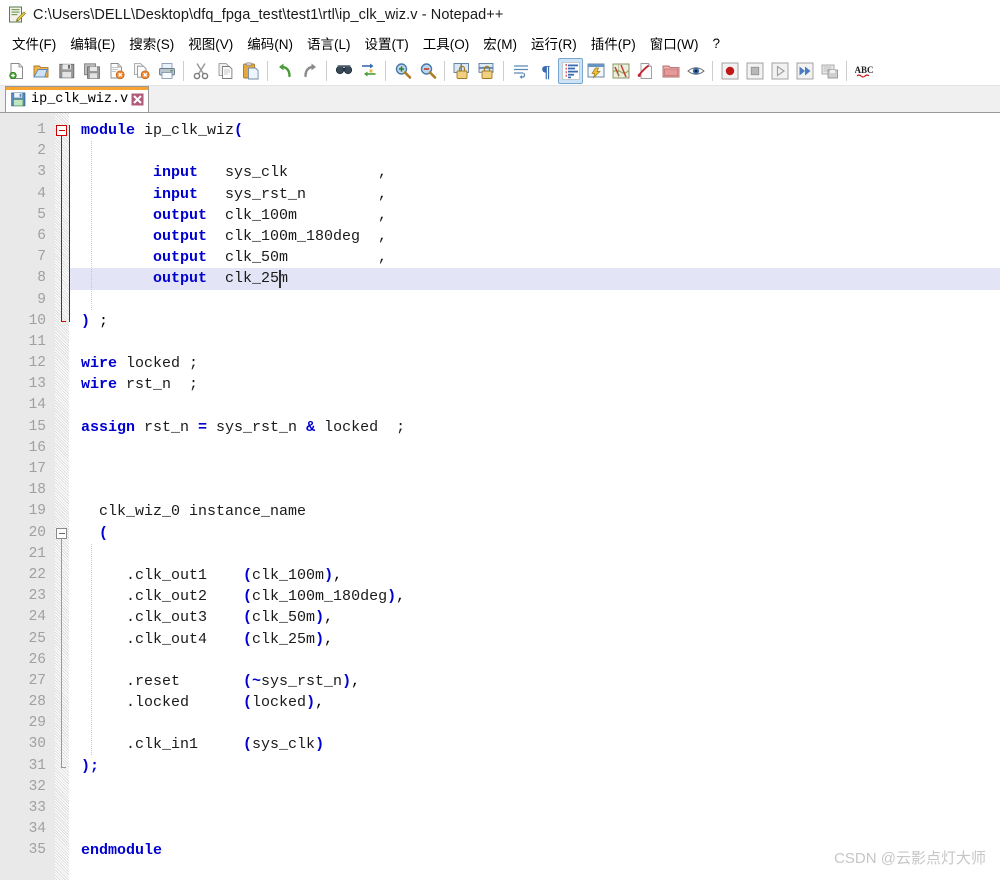 The height and width of the screenshot is (880, 1000). I want to click on code-line: .locked (locked),, so click(534, 702).